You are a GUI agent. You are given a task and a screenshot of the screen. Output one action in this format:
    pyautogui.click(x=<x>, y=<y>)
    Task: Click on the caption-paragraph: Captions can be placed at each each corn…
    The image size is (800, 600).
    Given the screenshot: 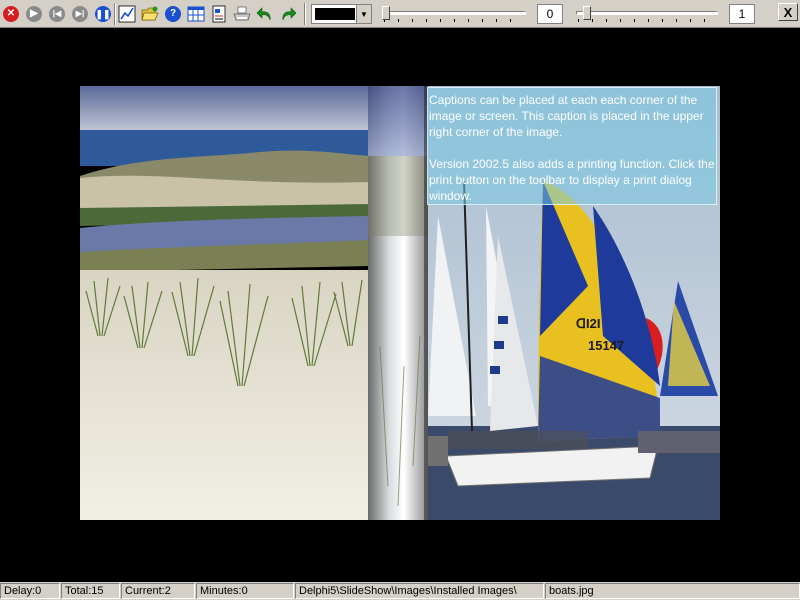 What is the action you would take?
    pyautogui.click(x=566, y=116)
    